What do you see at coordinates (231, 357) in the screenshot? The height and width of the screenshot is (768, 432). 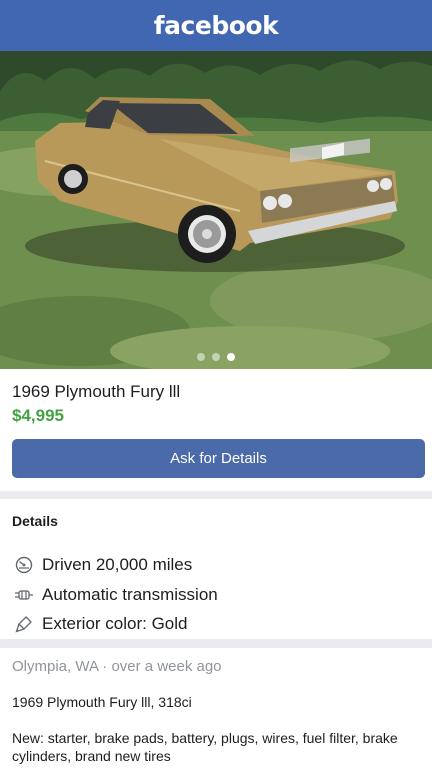 I see `photo-dot-active` at bounding box center [231, 357].